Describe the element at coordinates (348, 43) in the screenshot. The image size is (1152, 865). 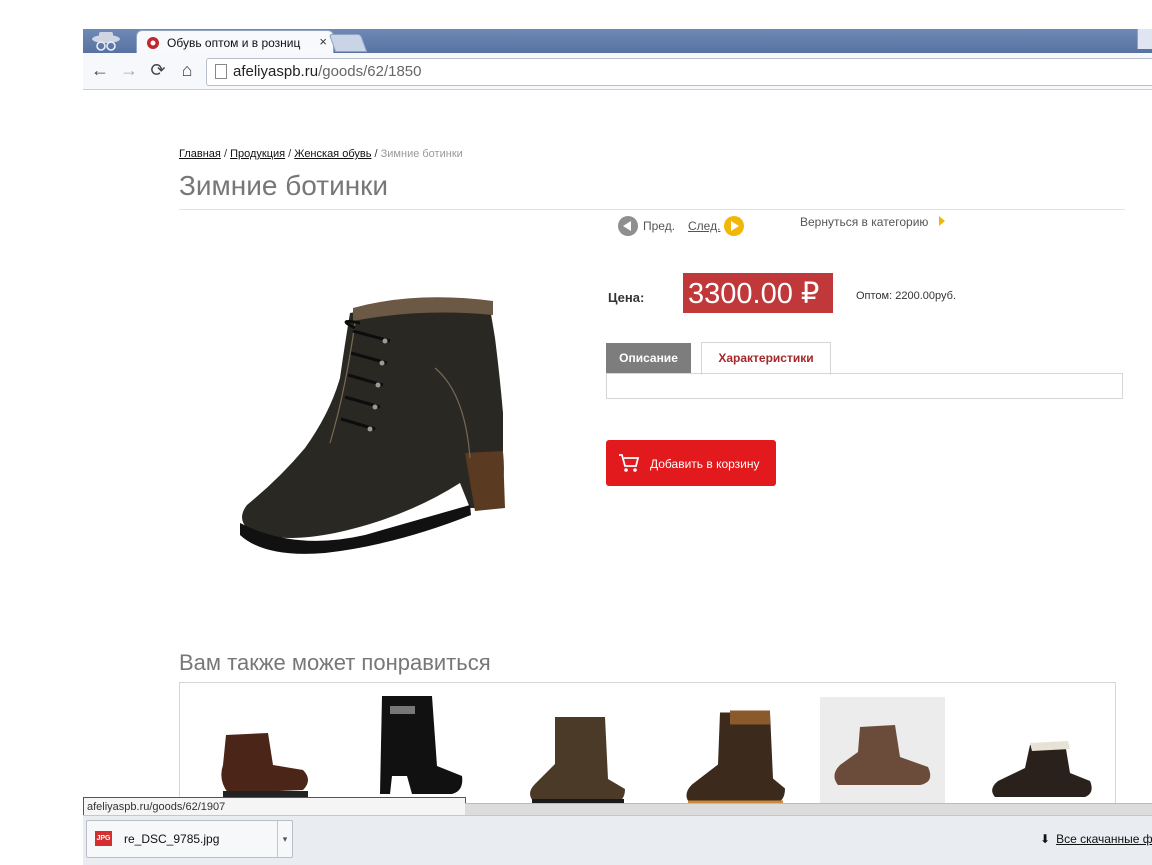
I see `new-tab-button` at that location.